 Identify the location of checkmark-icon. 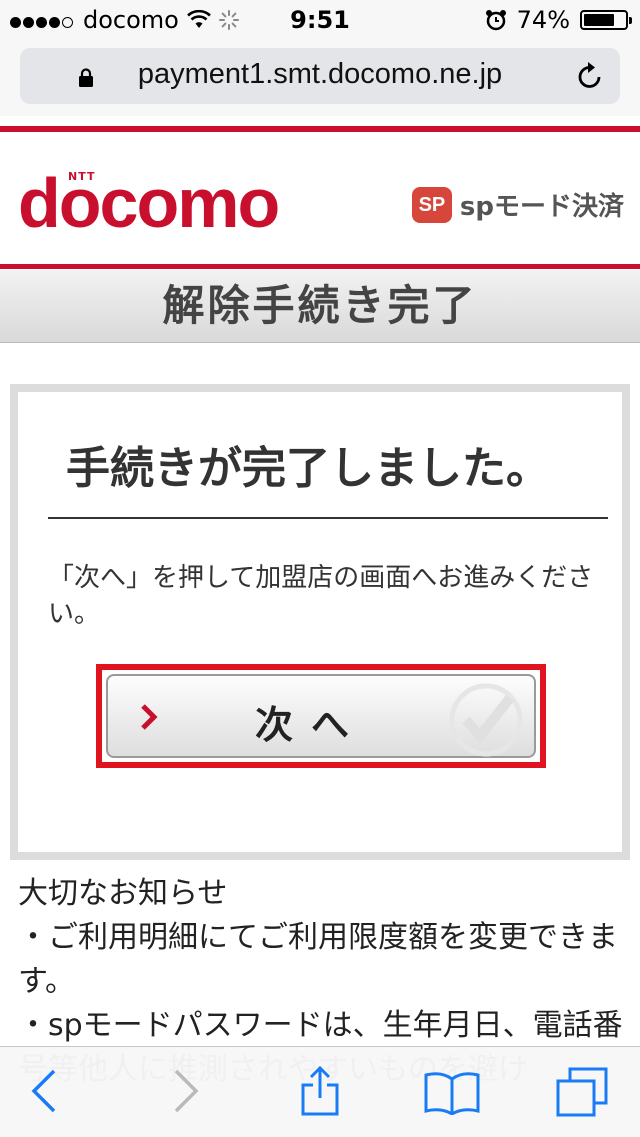
(486, 720).